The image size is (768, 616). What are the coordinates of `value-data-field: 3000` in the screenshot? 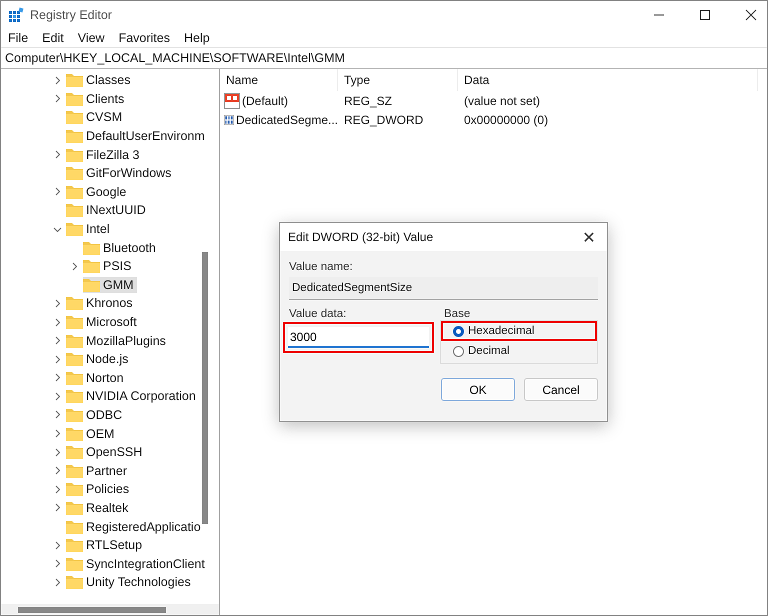 It's located at (358, 337).